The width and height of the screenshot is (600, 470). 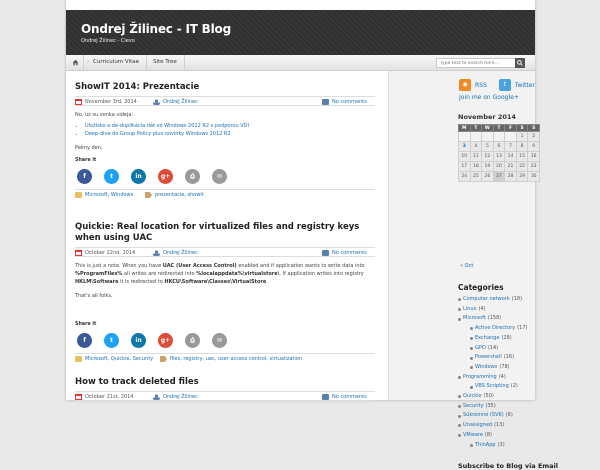 What do you see at coordinates (499, 128) in the screenshot?
I see `calendar-weekday: T` at bounding box center [499, 128].